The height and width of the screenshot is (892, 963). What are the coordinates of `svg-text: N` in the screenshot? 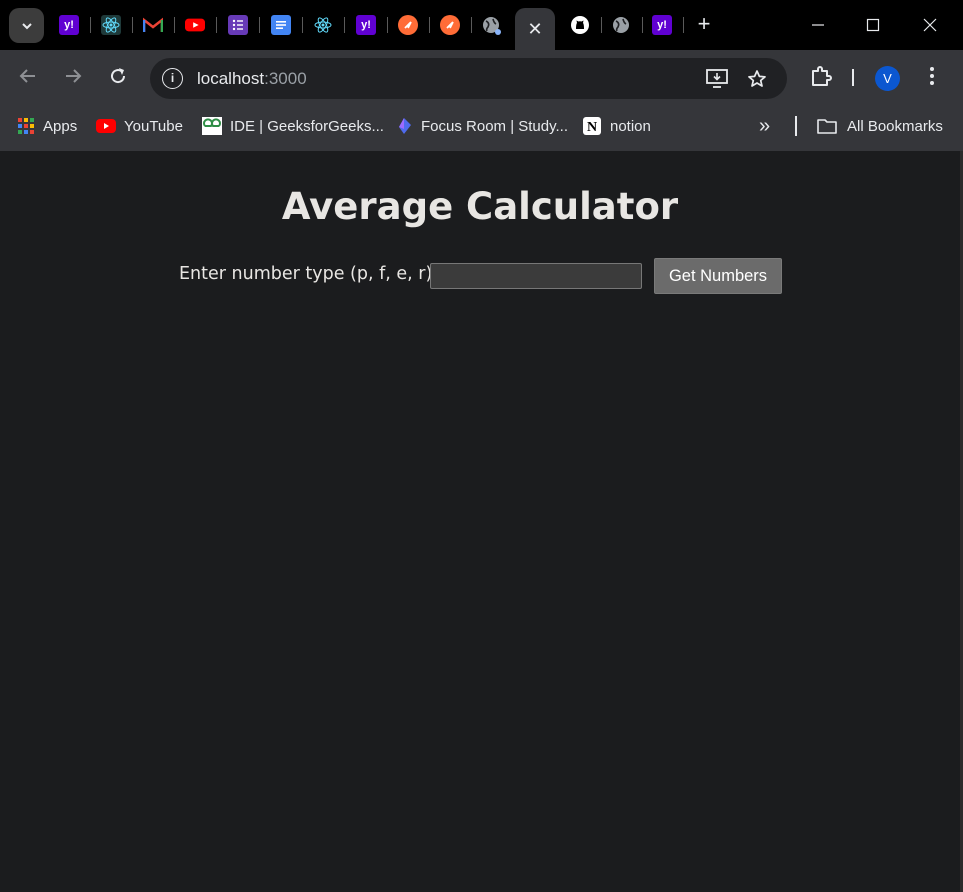 It's located at (592, 127).